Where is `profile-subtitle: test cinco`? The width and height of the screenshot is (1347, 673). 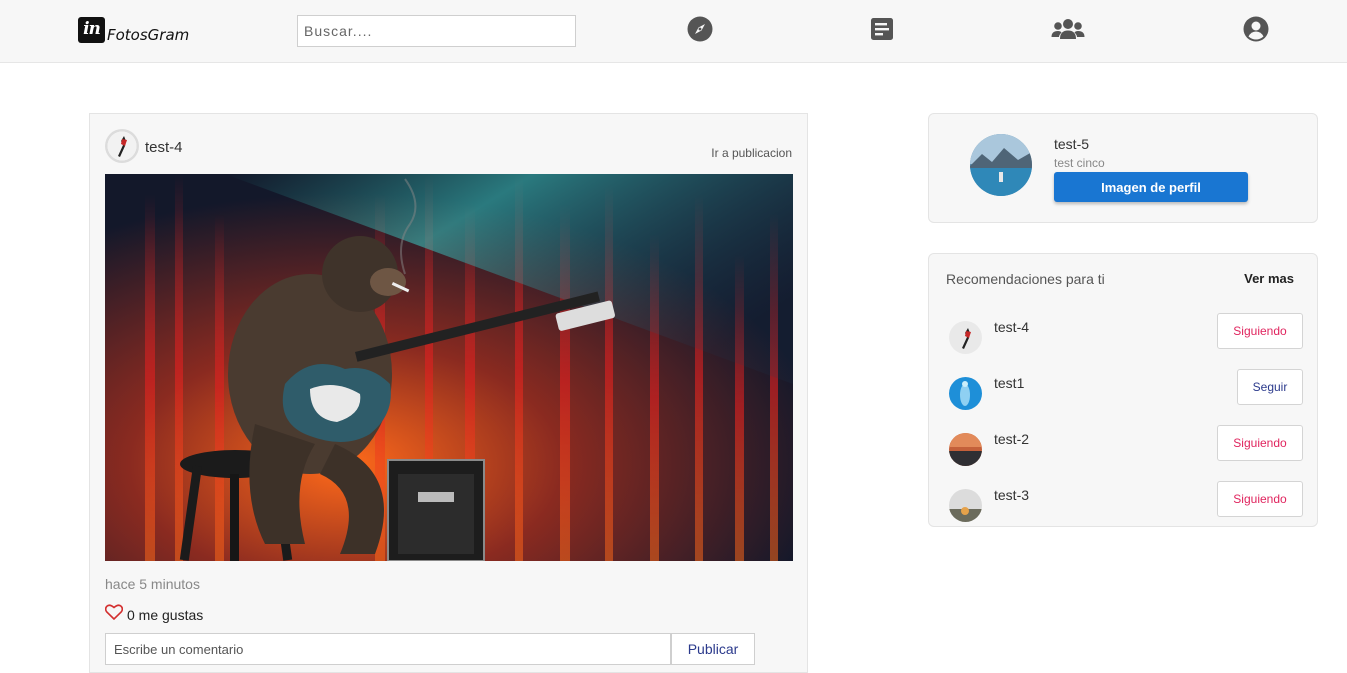
profile-subtitle: test cinco is located at coordinates (1079, 163).